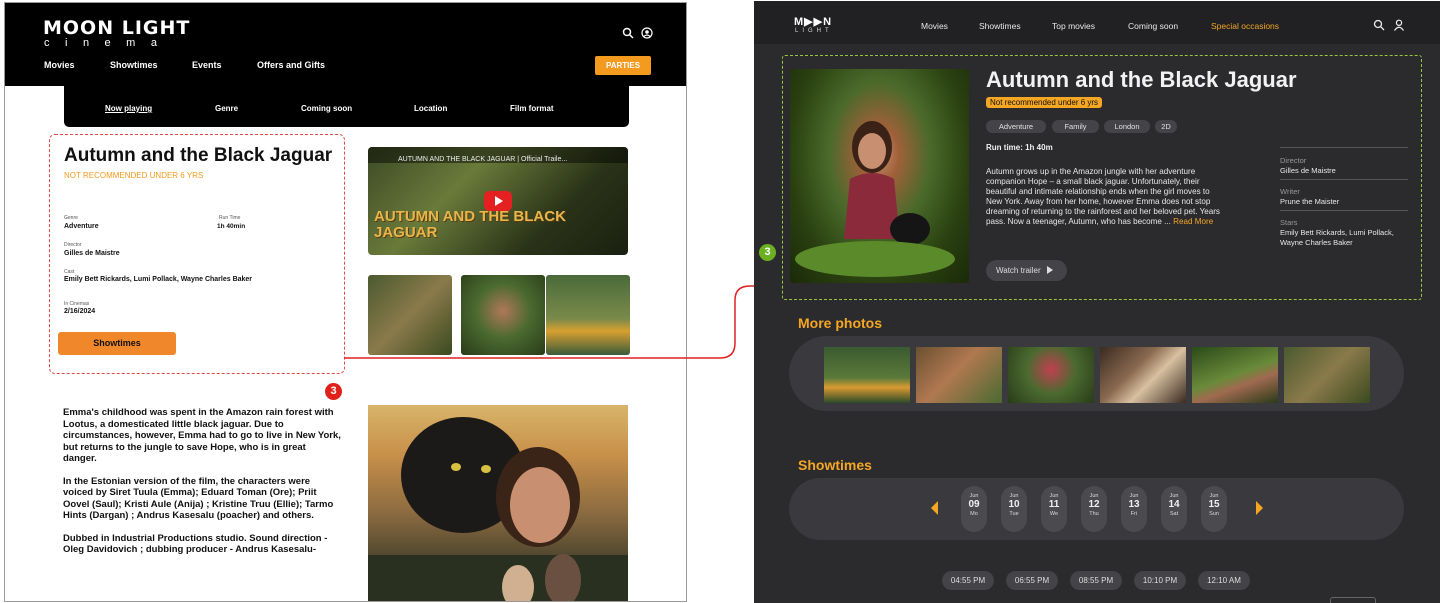 The width and height of the screenshot is (1440, 603). I want to click on date-jun-10: Jun 10 Tue, so click(1014, 509).